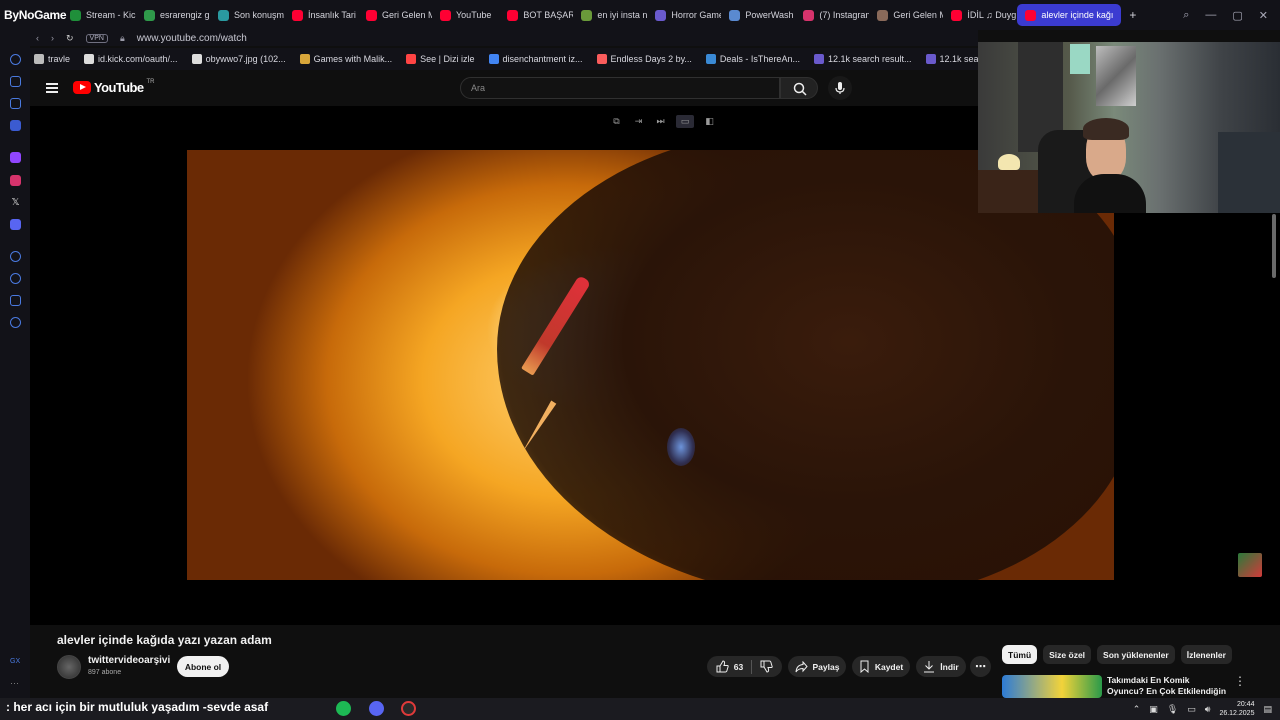  What do you see at coordinates (15, 322) in the screenshot?
I see `settings-icon` at bounding box center [15, 322].